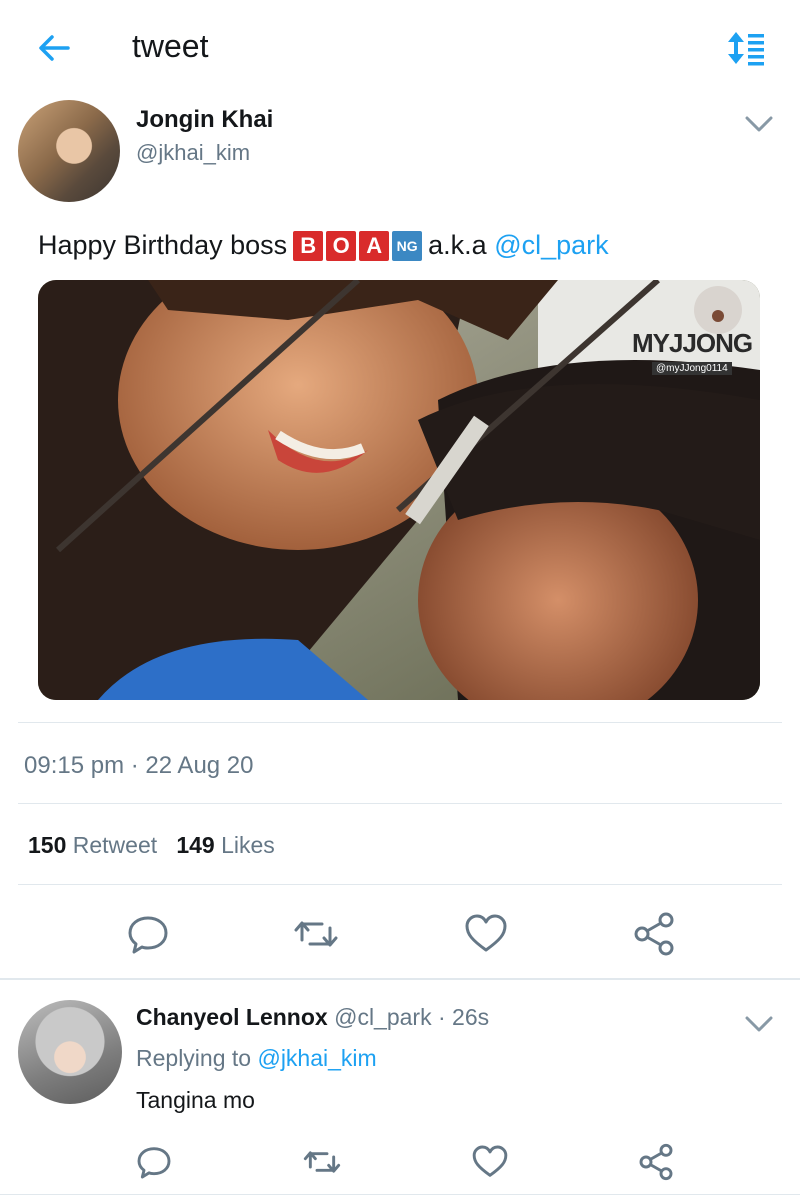 Image resolution: width=800 pixels, height=1200 pixels. I want to click on retweet-button, so click(316, 934).